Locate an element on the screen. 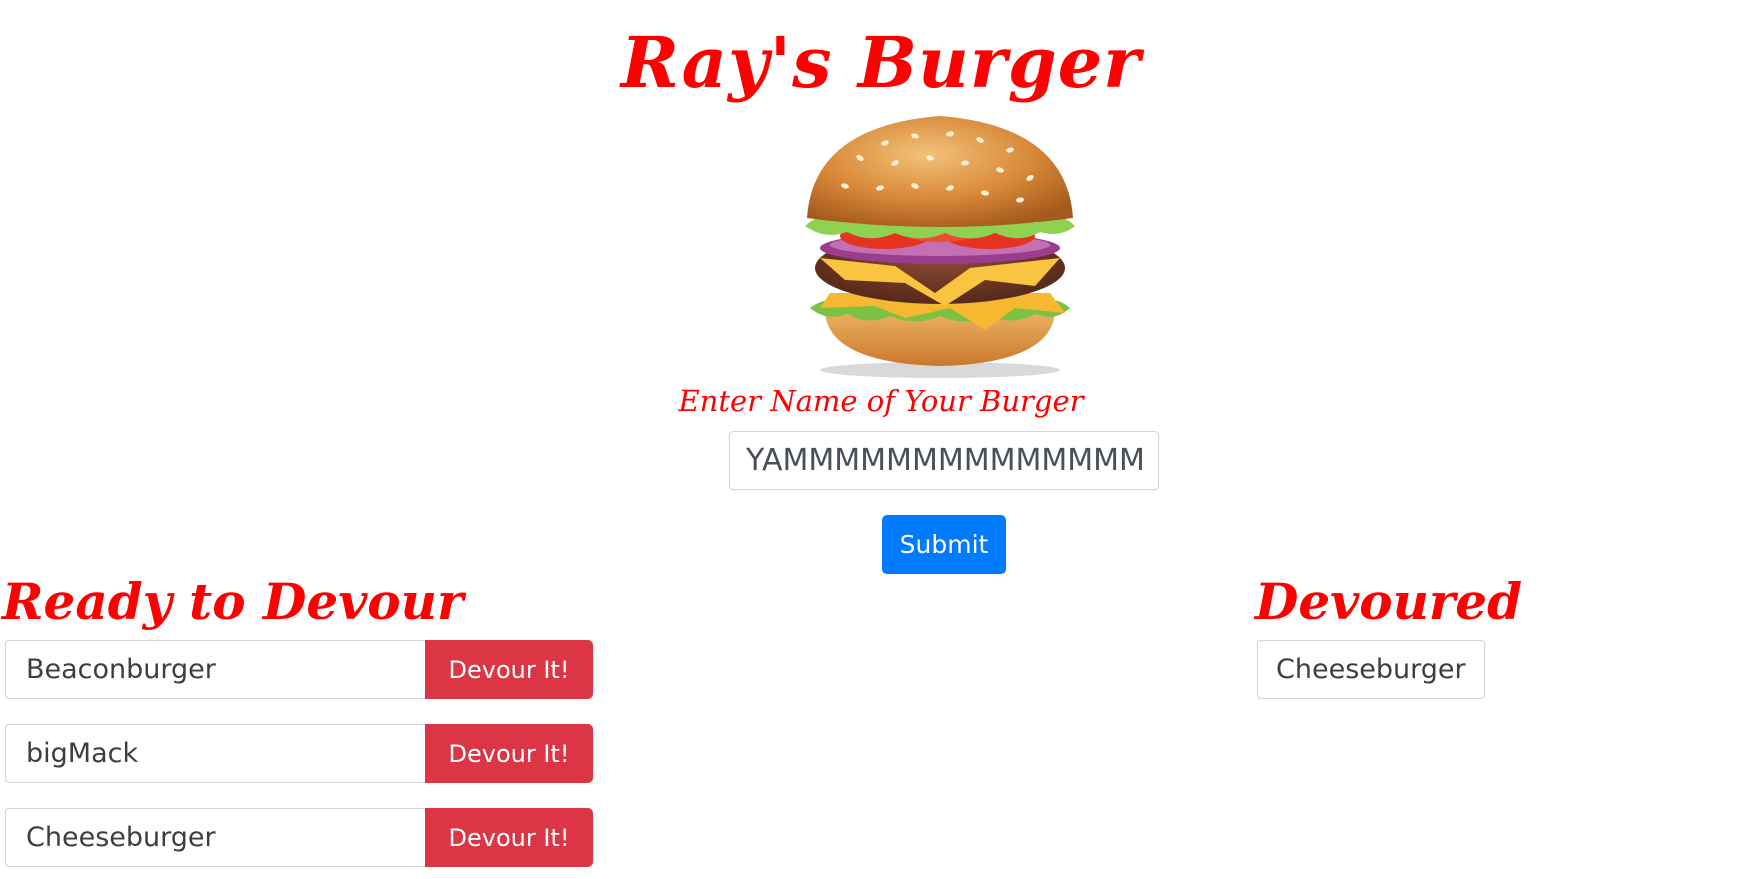 The height and width of the screenshot is (879, 1762). burger-name-label: Enter Name of Your Burger is located at coordinates (881, 401).